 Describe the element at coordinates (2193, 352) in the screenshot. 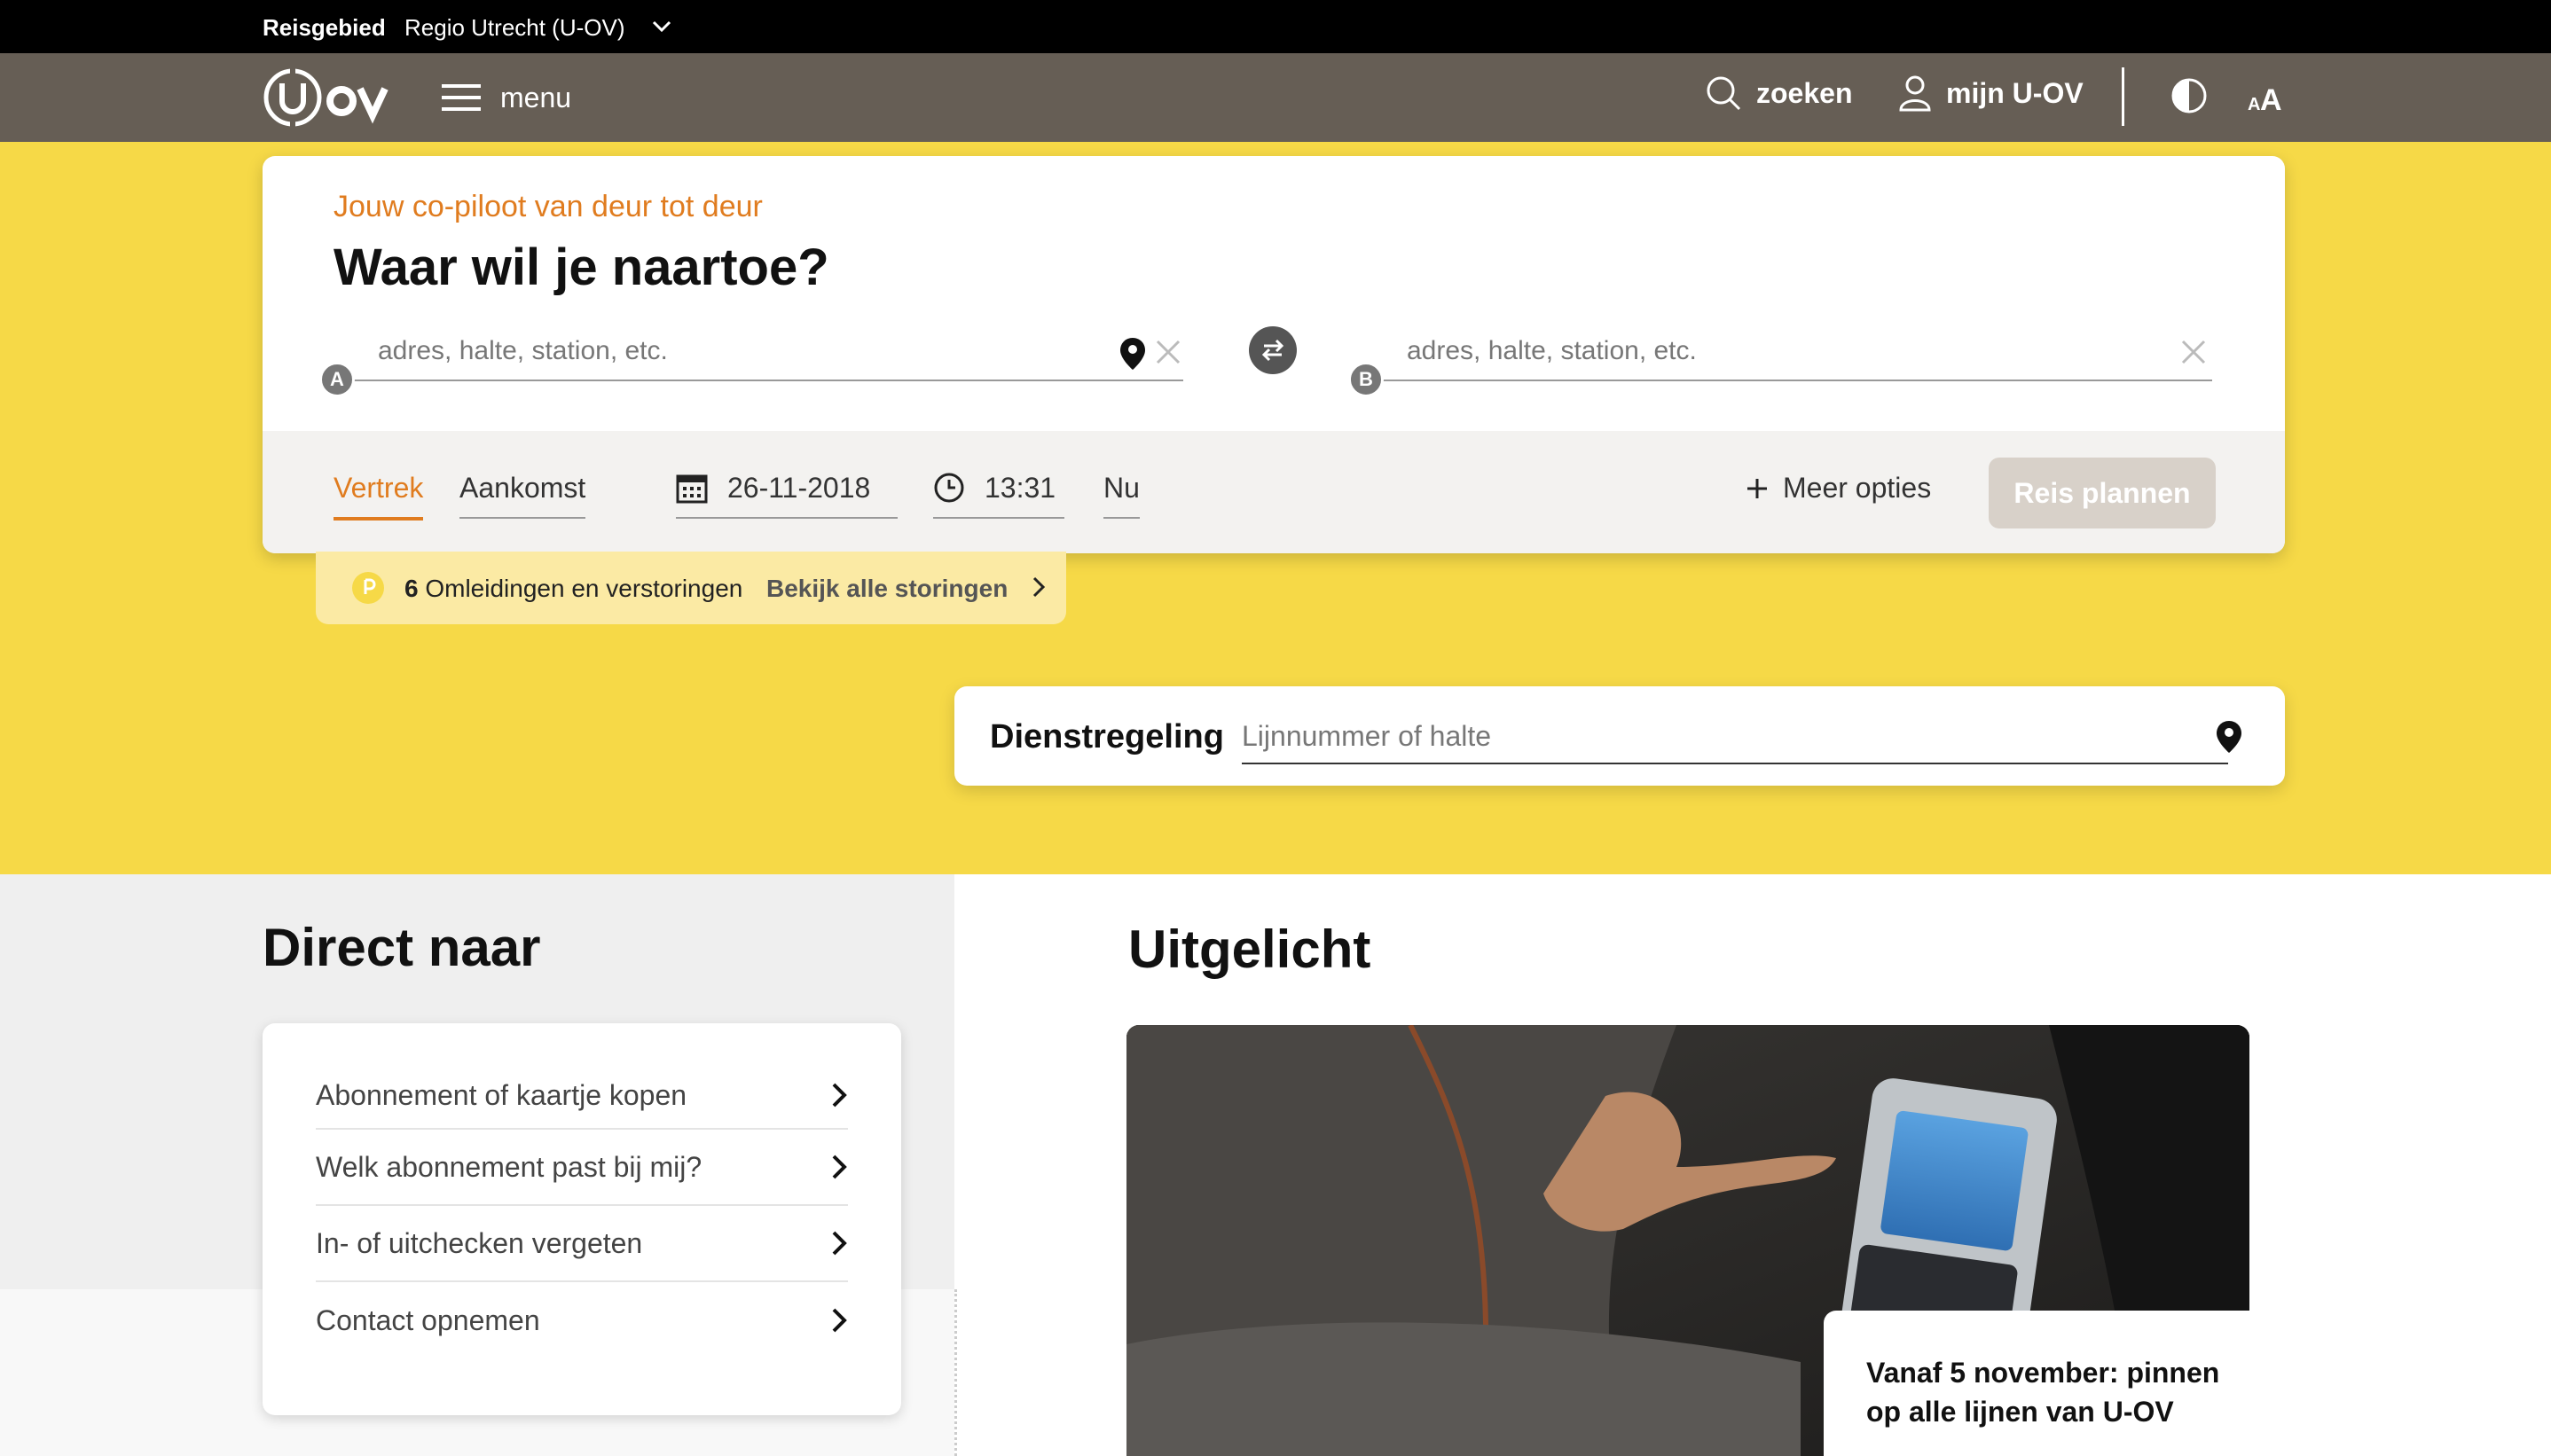

I see `clear-to-icon` at that location.